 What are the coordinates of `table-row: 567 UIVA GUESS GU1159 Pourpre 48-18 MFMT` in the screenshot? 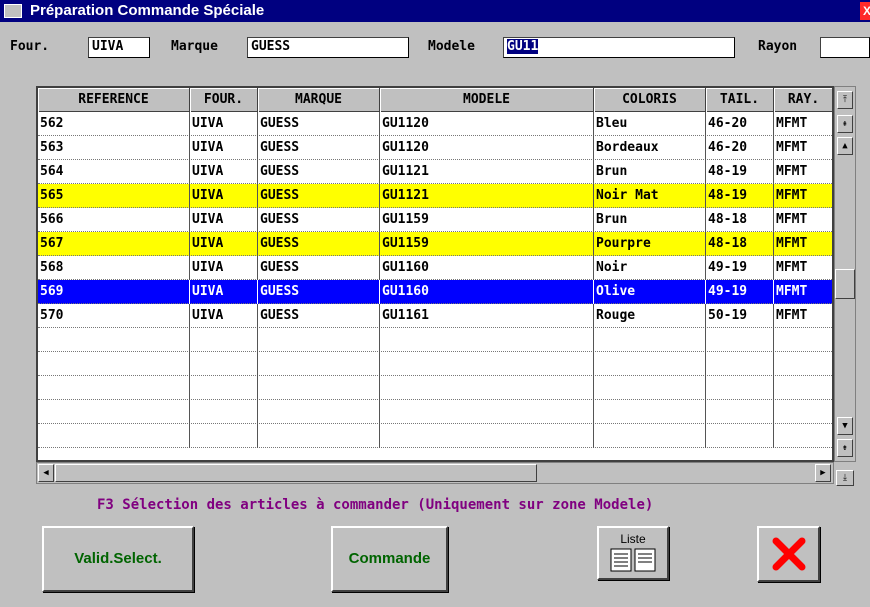 It's located at (435, 244).